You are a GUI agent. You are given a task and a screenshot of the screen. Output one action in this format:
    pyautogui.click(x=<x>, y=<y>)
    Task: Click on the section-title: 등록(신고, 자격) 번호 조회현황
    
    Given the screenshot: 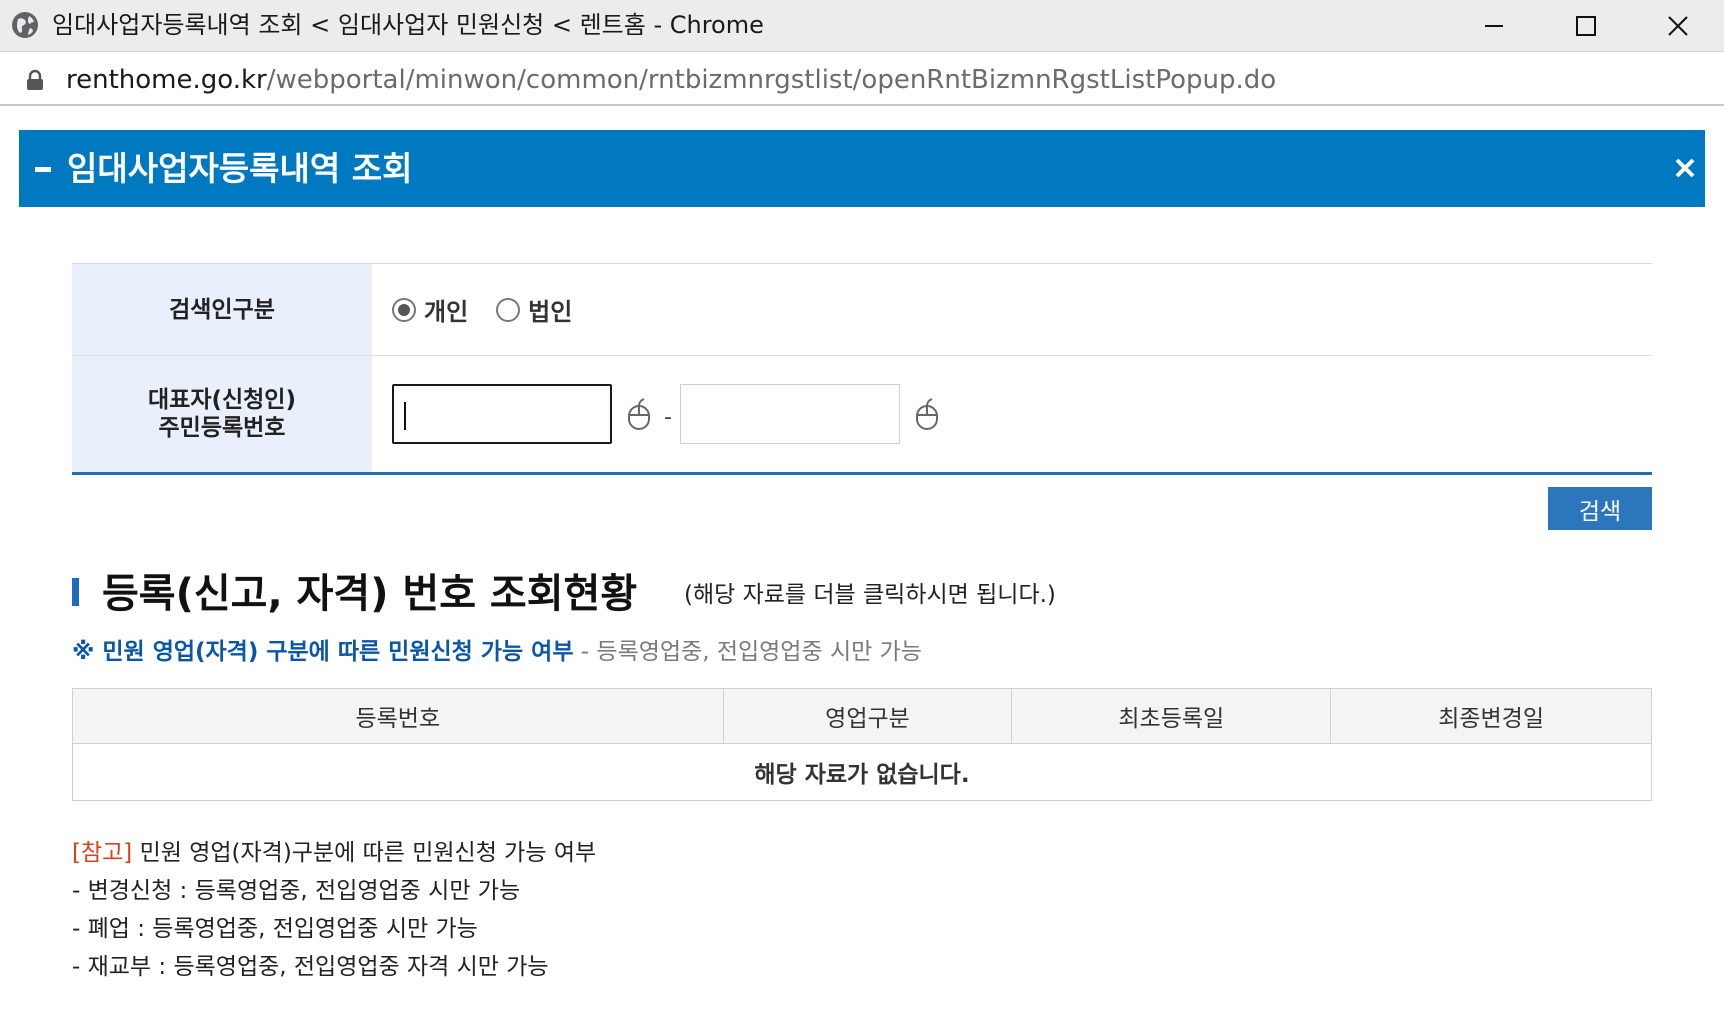 What is the action you would take?
    pyautogui.click(x=370, y=594)
    